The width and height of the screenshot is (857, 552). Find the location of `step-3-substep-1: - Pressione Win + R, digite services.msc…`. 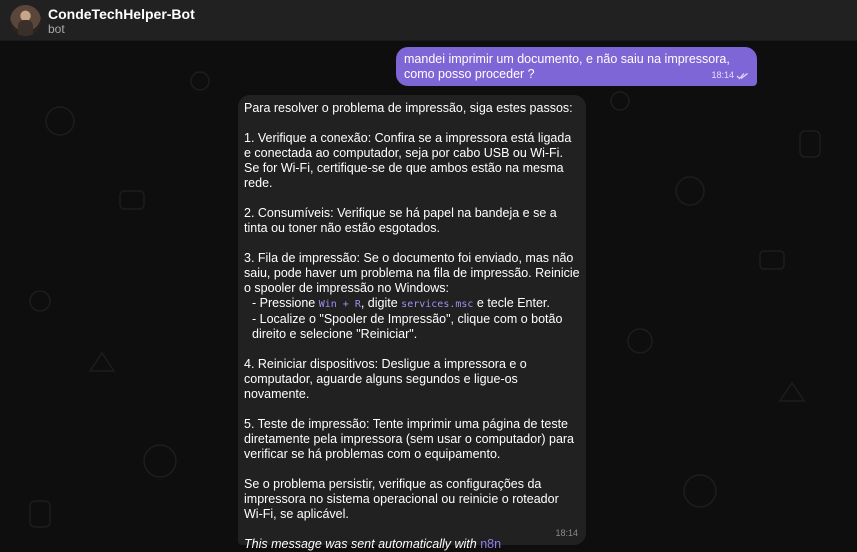

step-3-substep-1: - Pressione Win + R, digite services.msc… is located at coordinates (412, 304).